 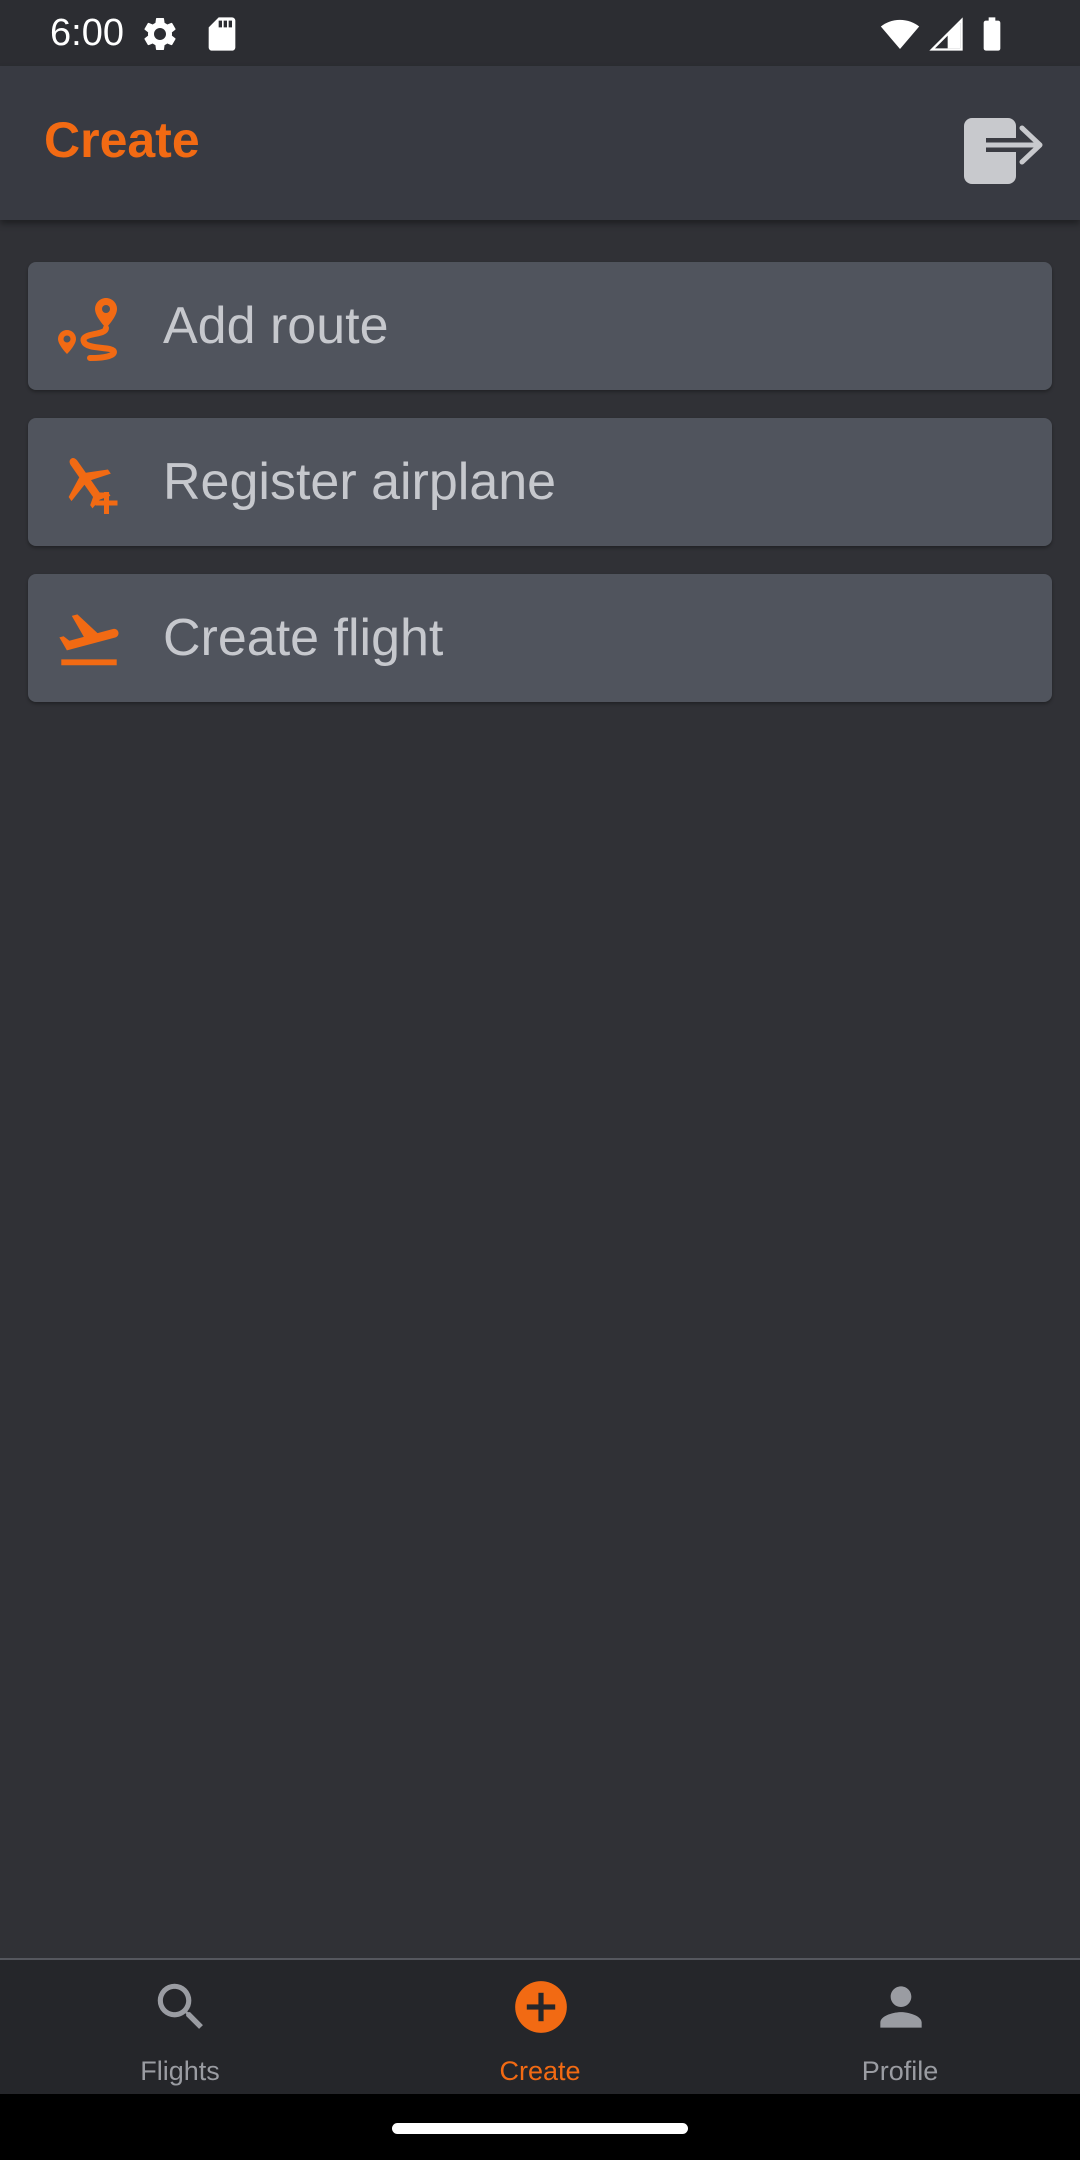 I want to click on tab-create-label: Create, so click(x=540, y=2071).